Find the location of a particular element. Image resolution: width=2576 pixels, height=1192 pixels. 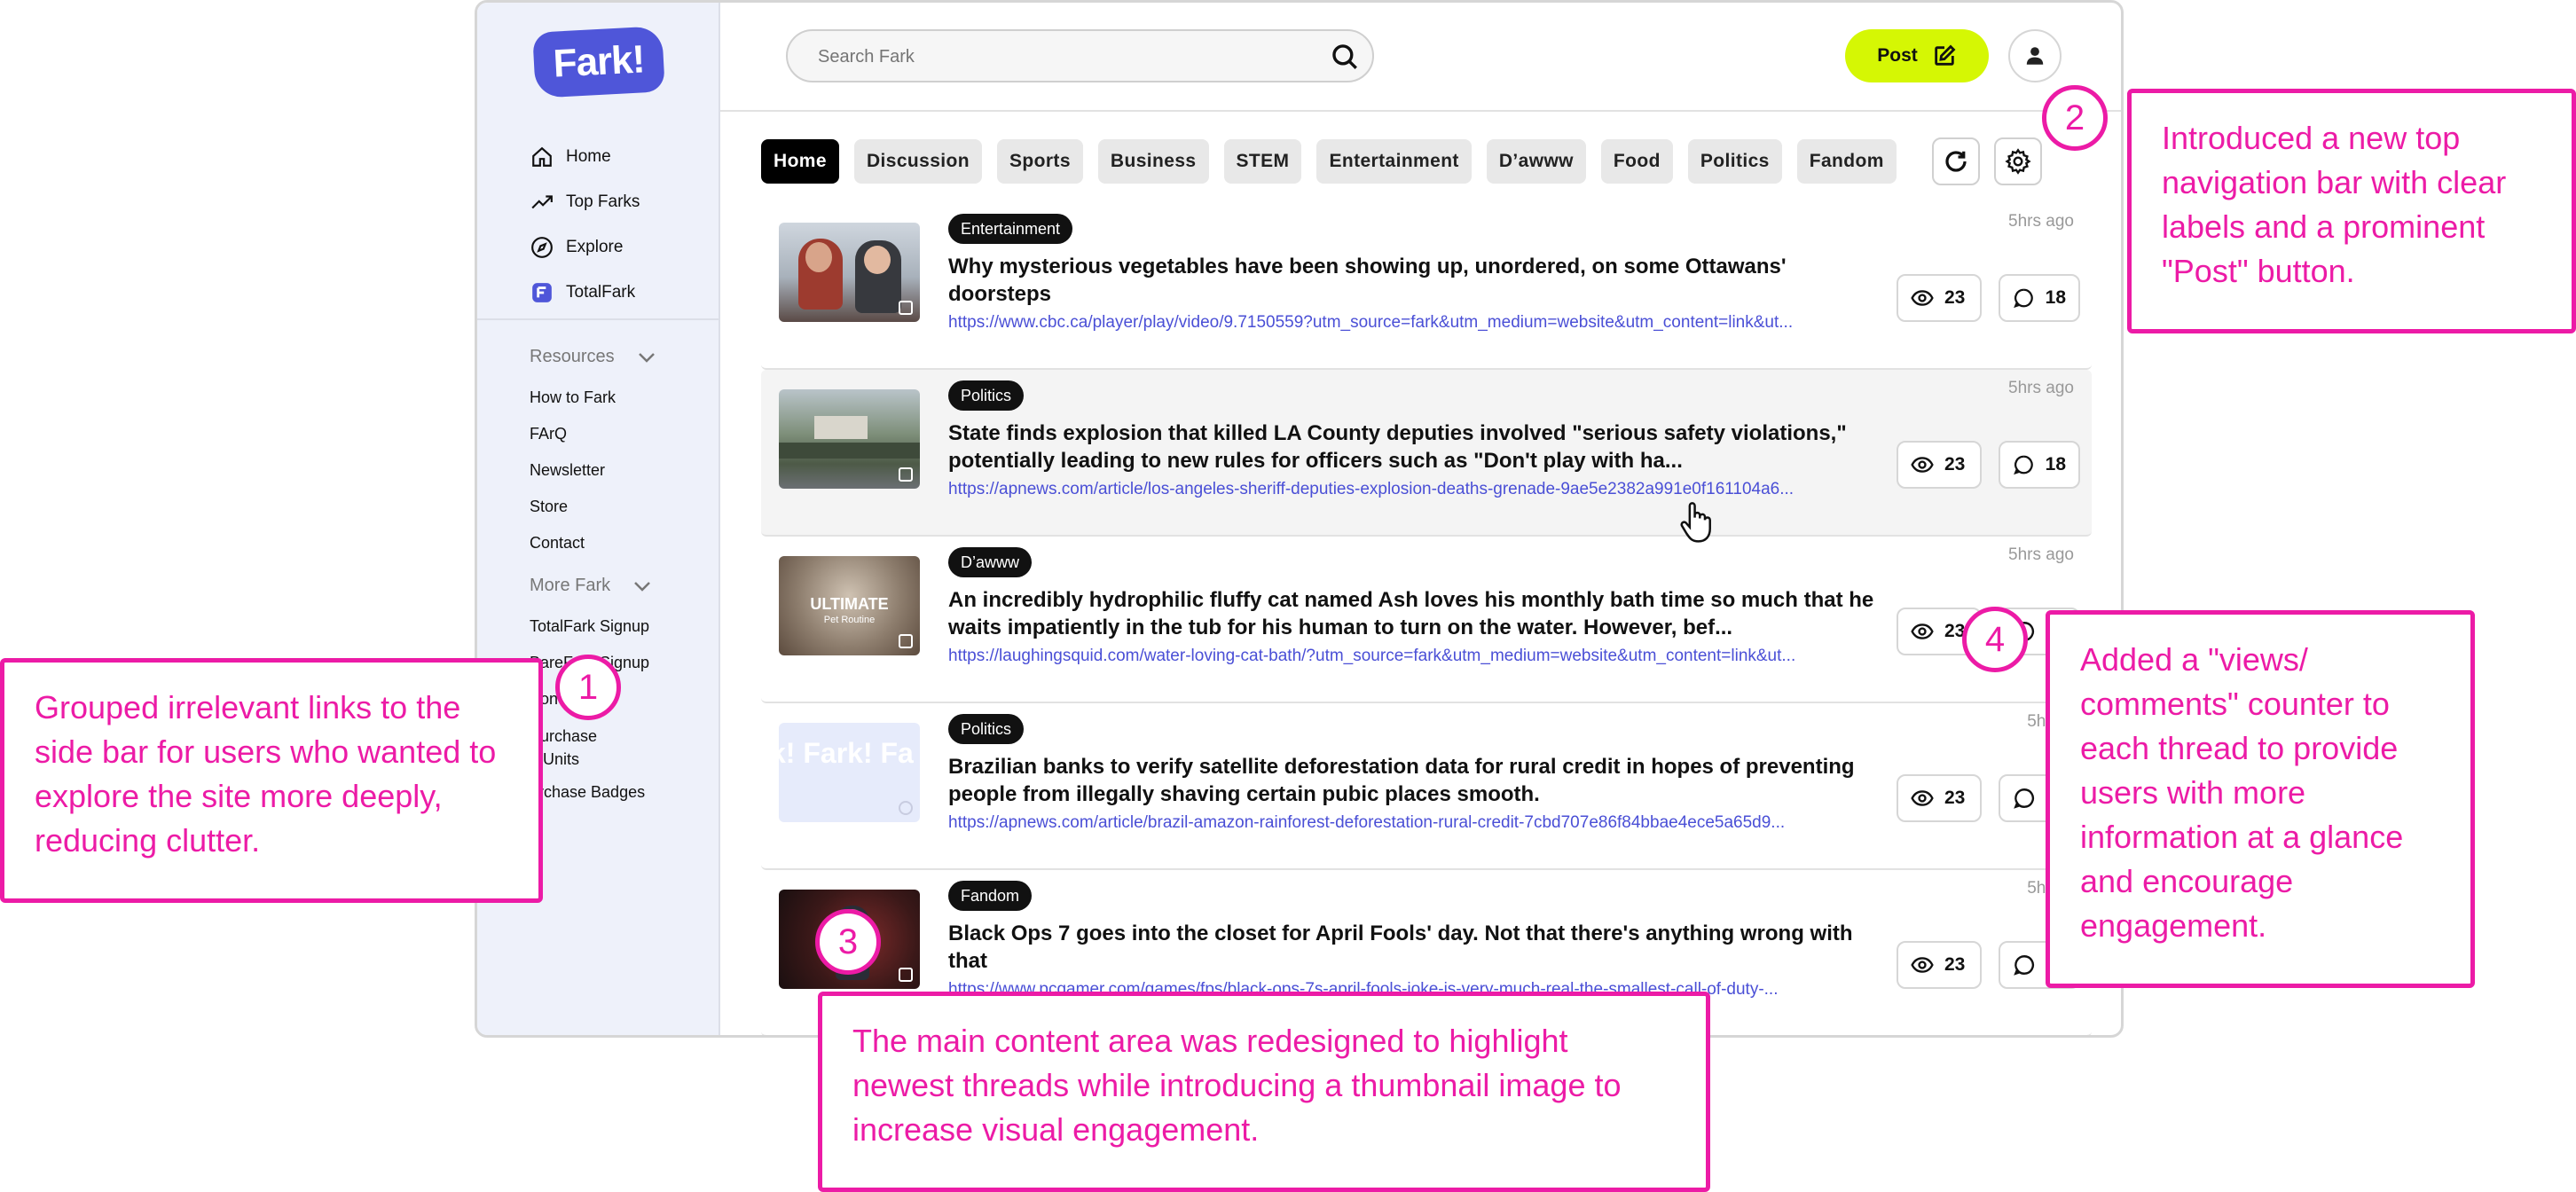

sidebar-item-label: TotalFark is located at coordinates (601, 292).